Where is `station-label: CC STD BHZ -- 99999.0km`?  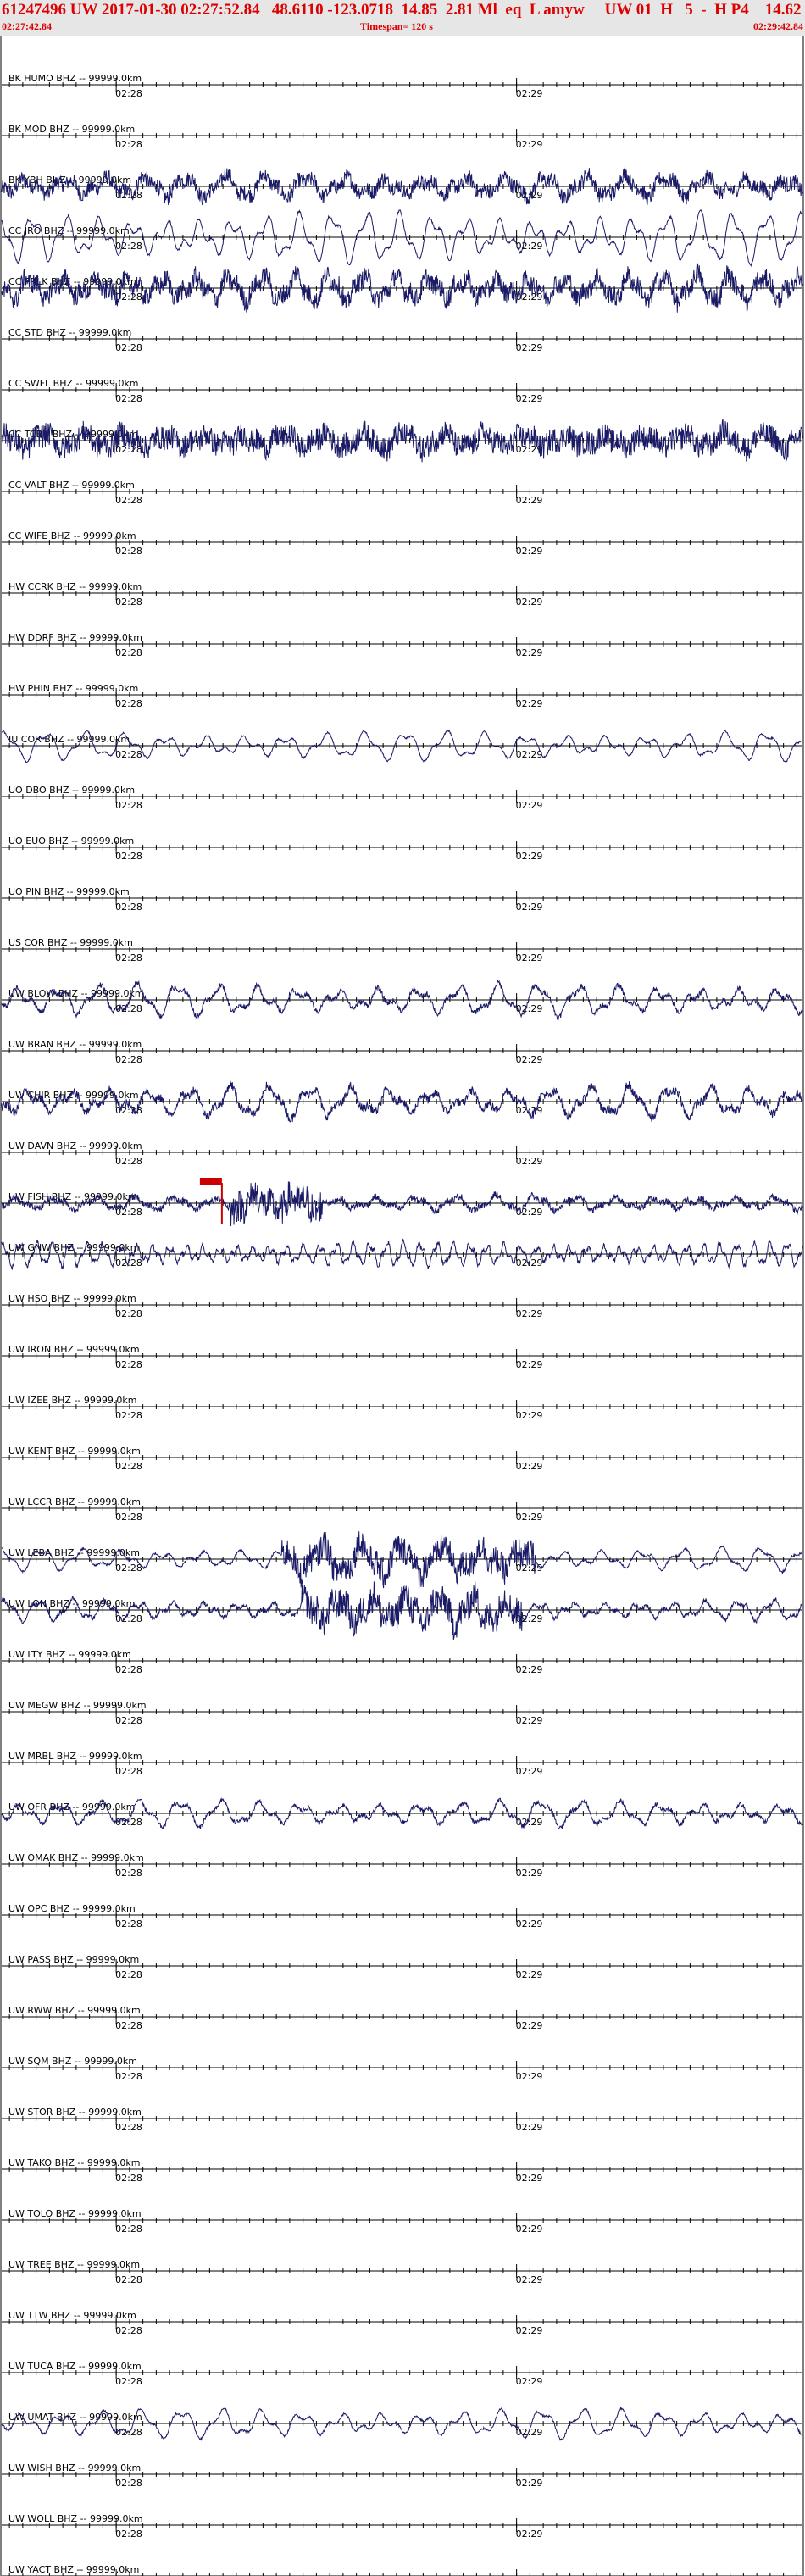 station-label: CC STD BHZ -- 99999.0km is located at coordinates (69, 332).